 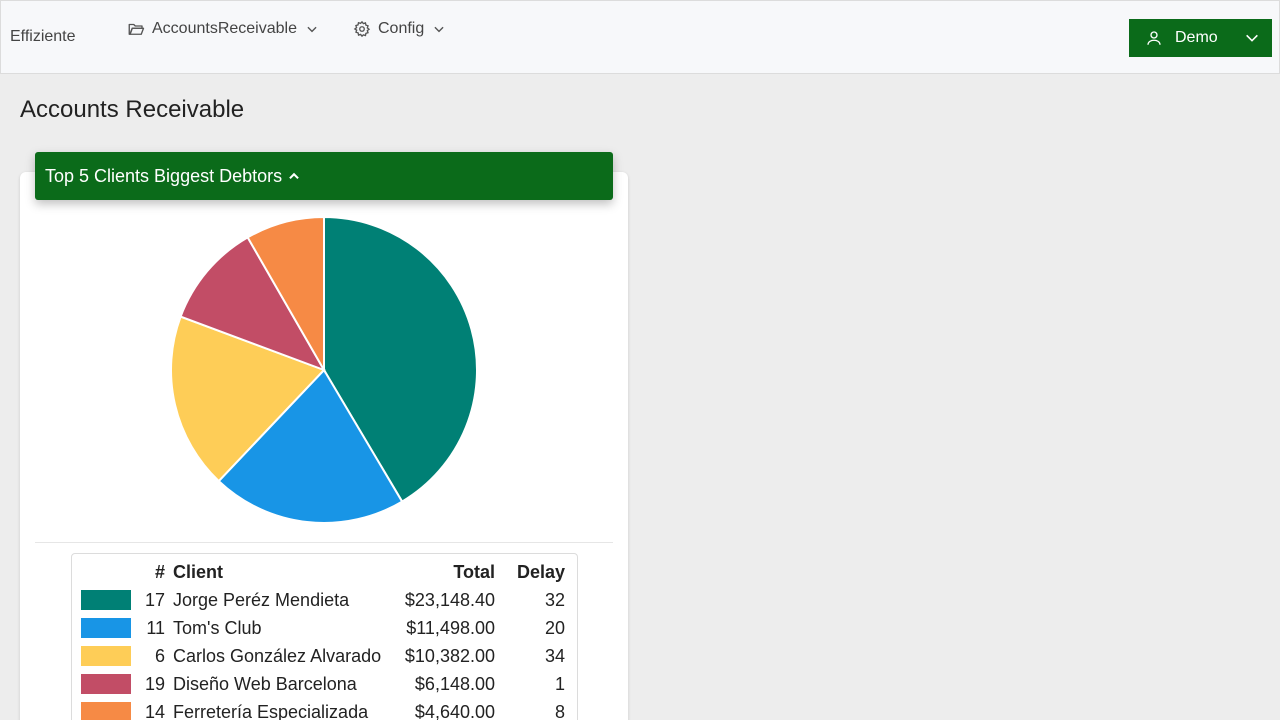 What do you see at coordinates (450, 627) in the screenshot?
I see `row-total: $11,498.00` at bounding box center [450, 627].